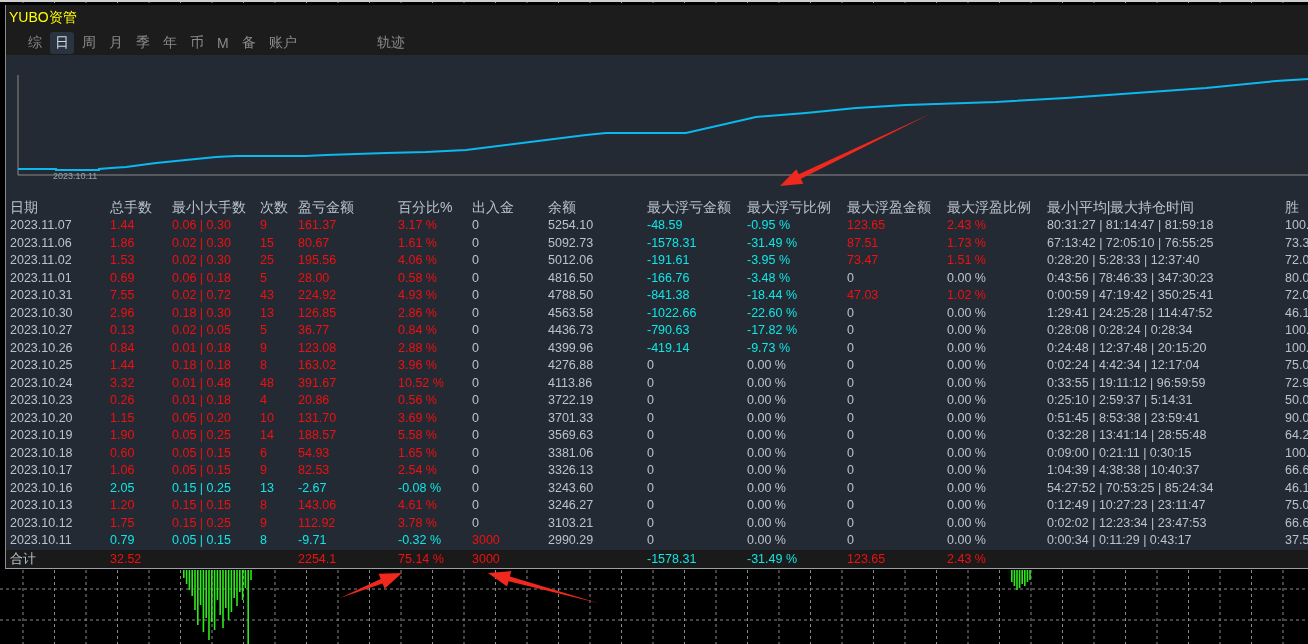 The image size is (1308, 644). What do you see at coordinates (209, 207) in the screenshot?
I see `column-header: 最小|大手数` at bounding box center [209, 207].